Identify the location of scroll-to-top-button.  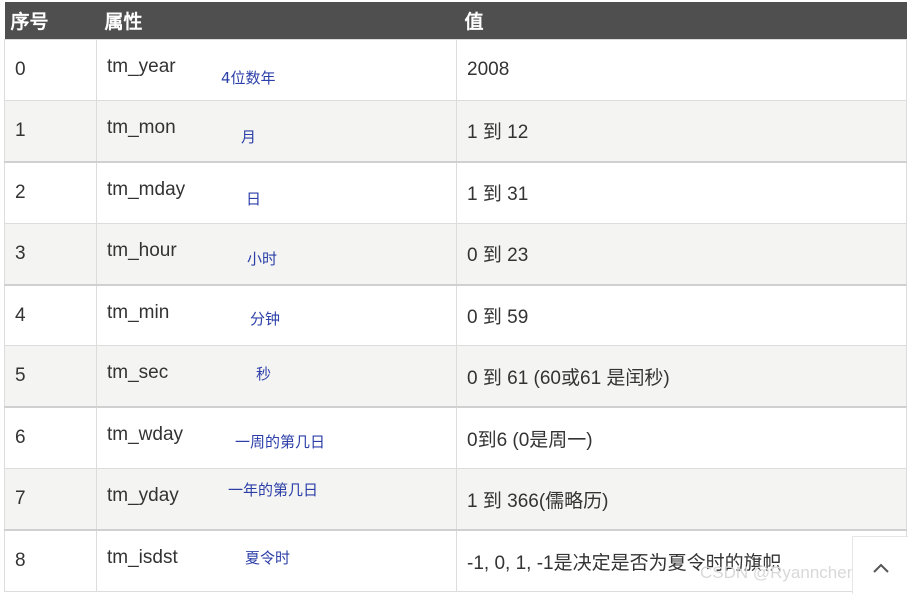
(880, 565).